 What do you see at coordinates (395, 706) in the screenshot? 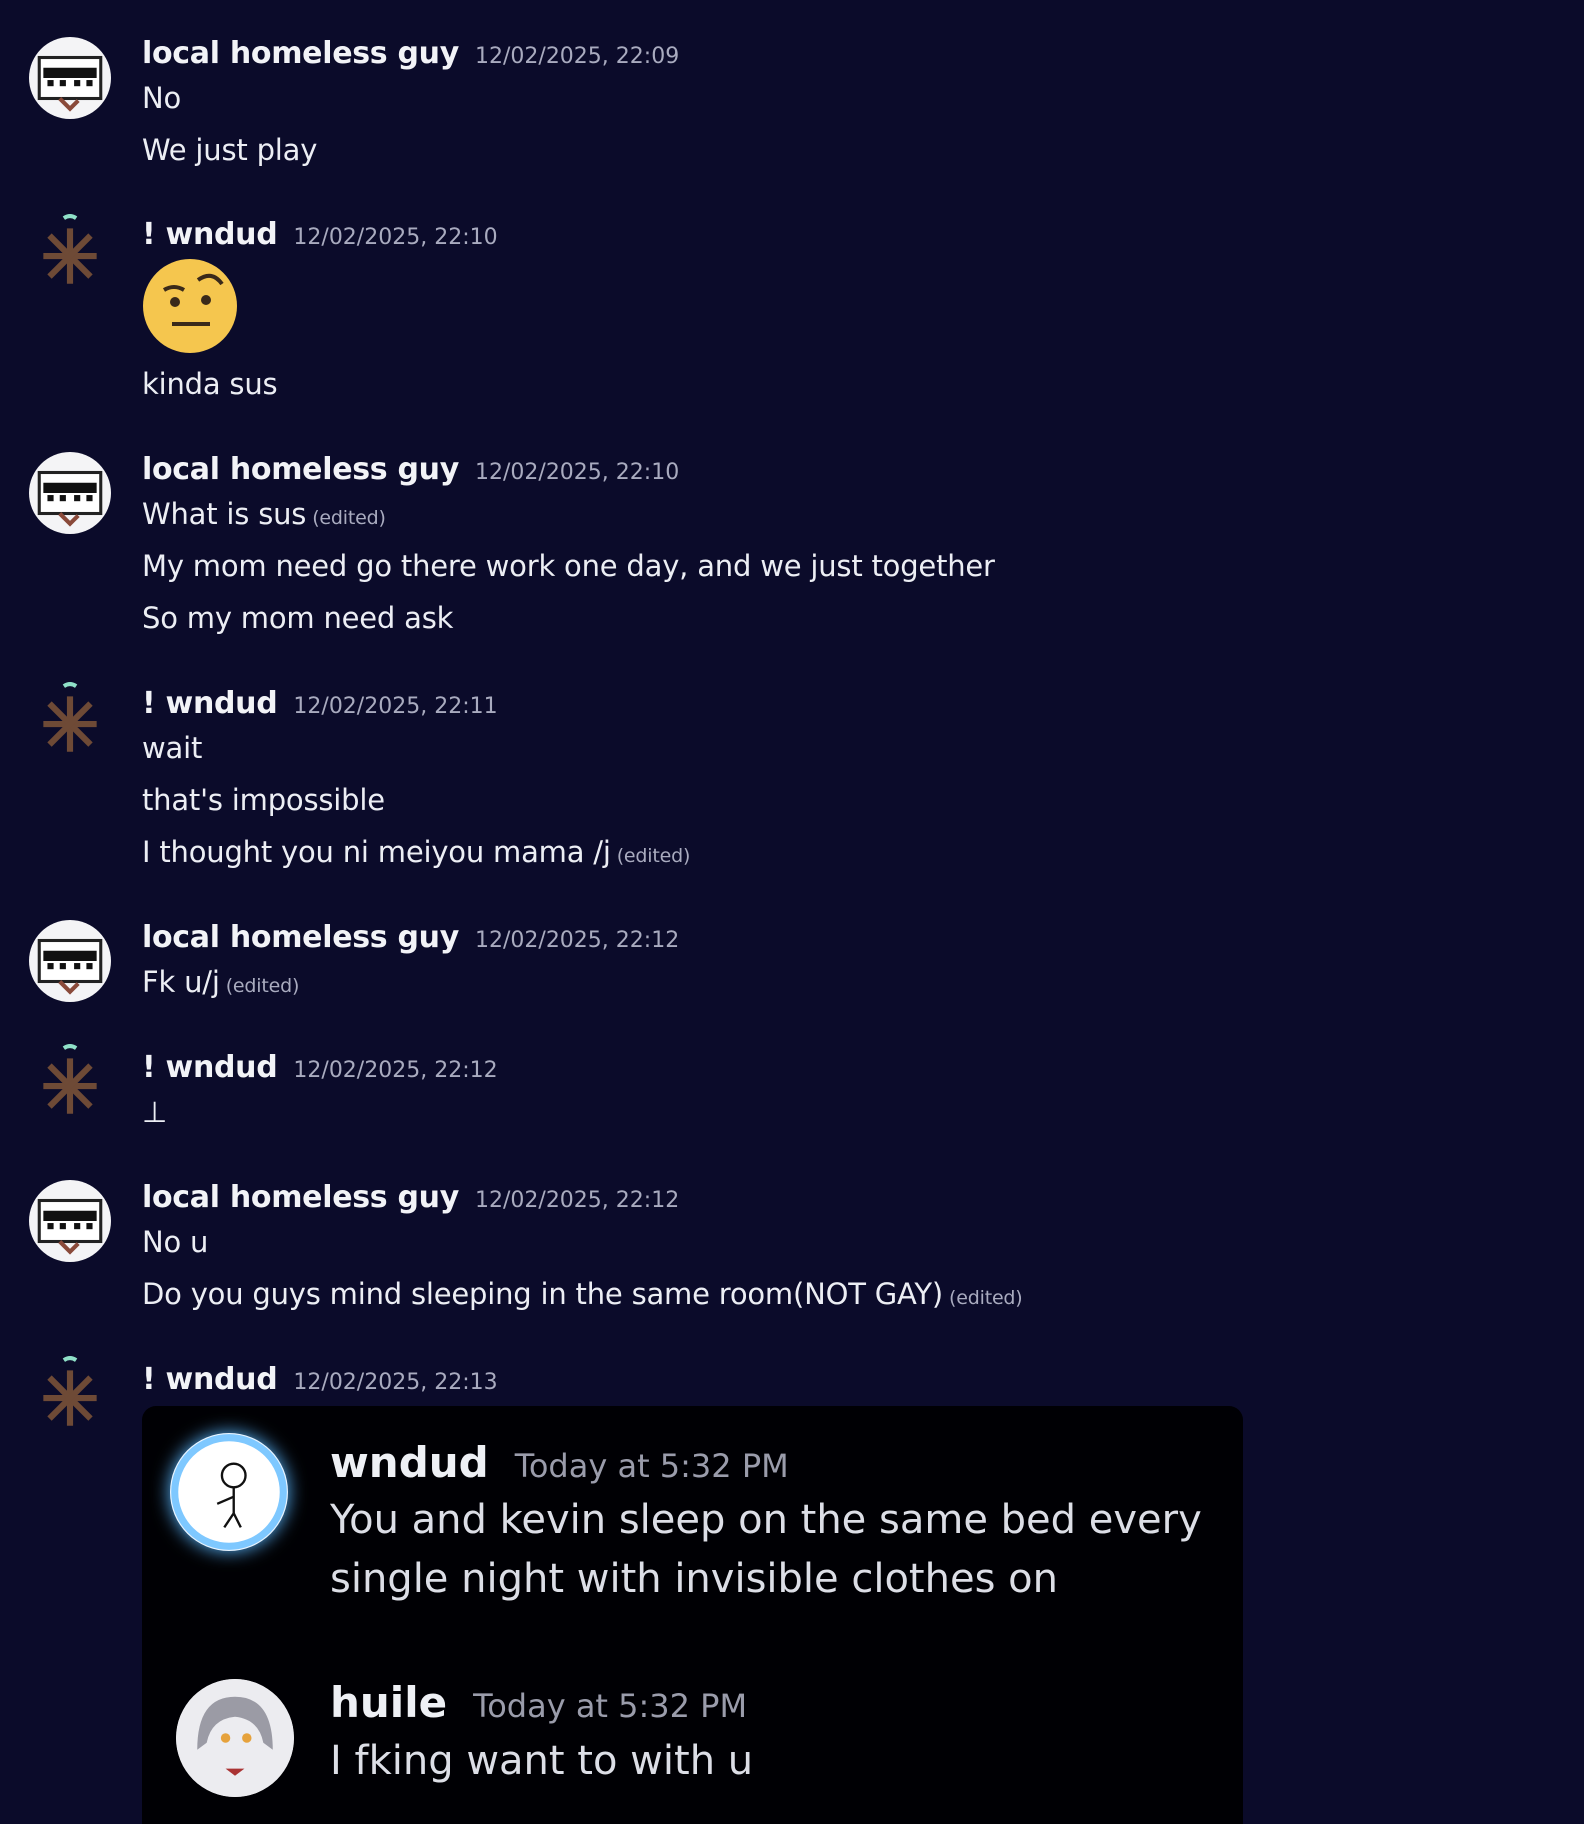
I see `timestamp: 12/02/2025, 22:11` at bounding box center [395, 706].